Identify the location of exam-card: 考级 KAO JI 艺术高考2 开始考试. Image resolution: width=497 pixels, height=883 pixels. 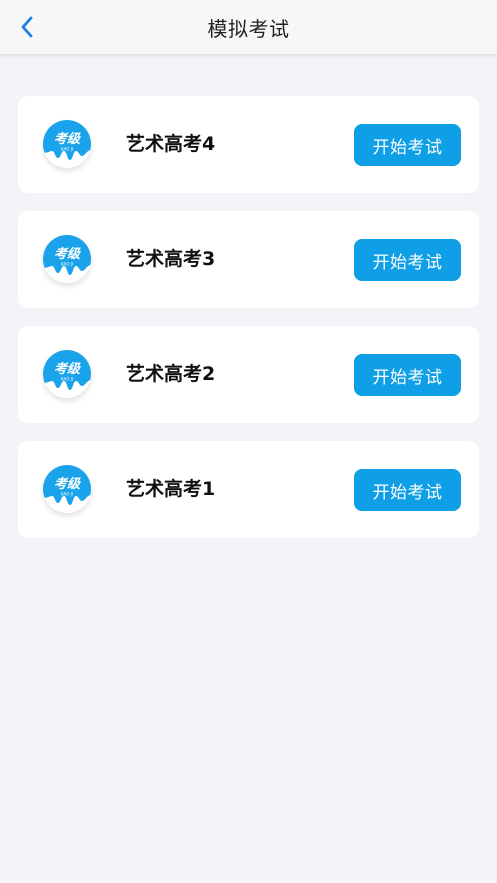
(248, 374).